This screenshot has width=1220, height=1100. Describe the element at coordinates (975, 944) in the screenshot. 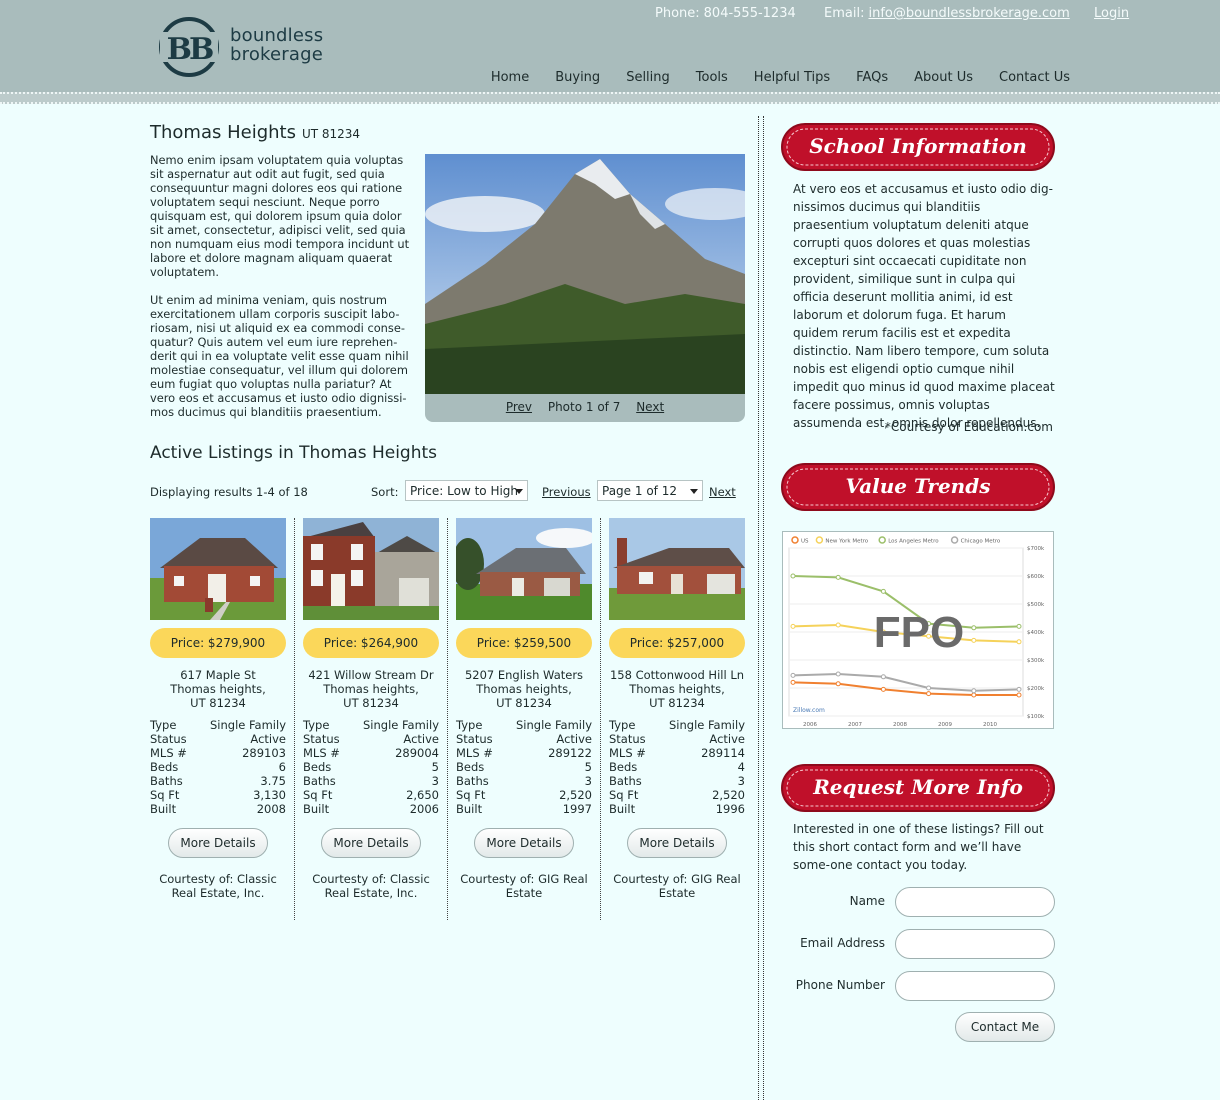

I see `email-field` at that location.